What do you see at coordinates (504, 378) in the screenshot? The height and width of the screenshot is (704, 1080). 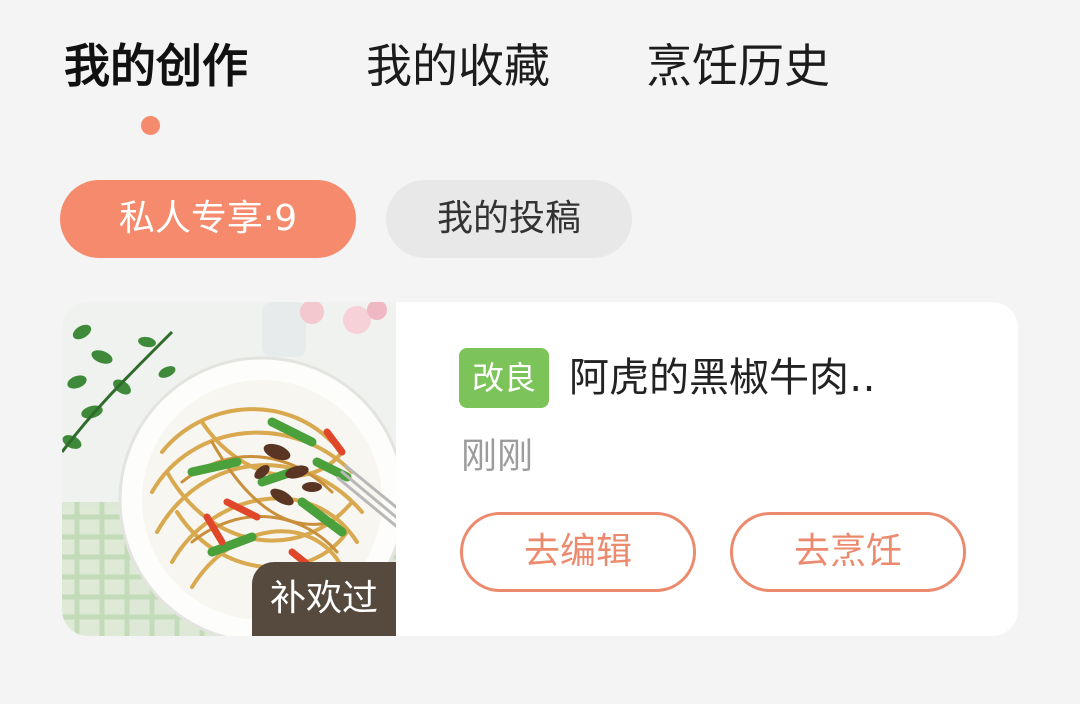 I see `improved-tag: 改良` at bounding box center [504, 378].